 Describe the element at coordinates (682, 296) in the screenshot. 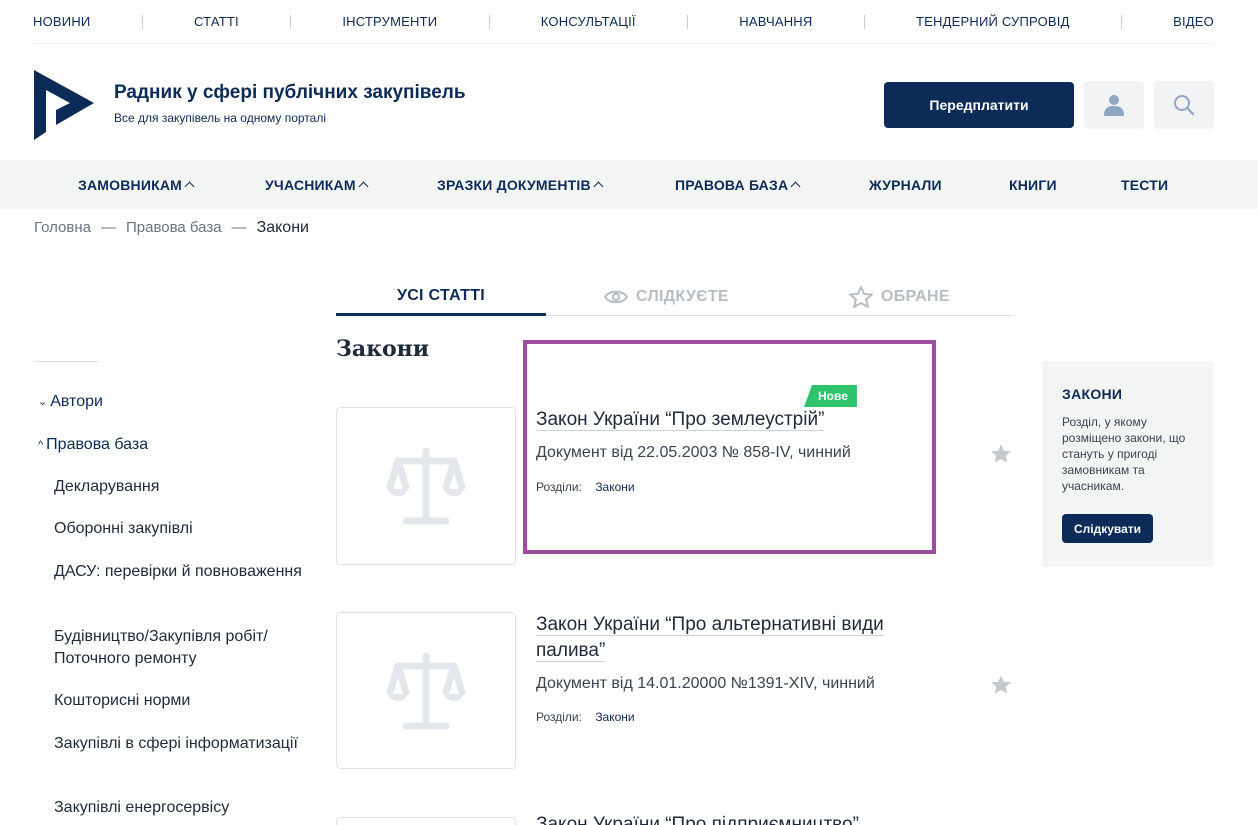

I see `tab-label: СЛІДКУЄТЕ` at that location.